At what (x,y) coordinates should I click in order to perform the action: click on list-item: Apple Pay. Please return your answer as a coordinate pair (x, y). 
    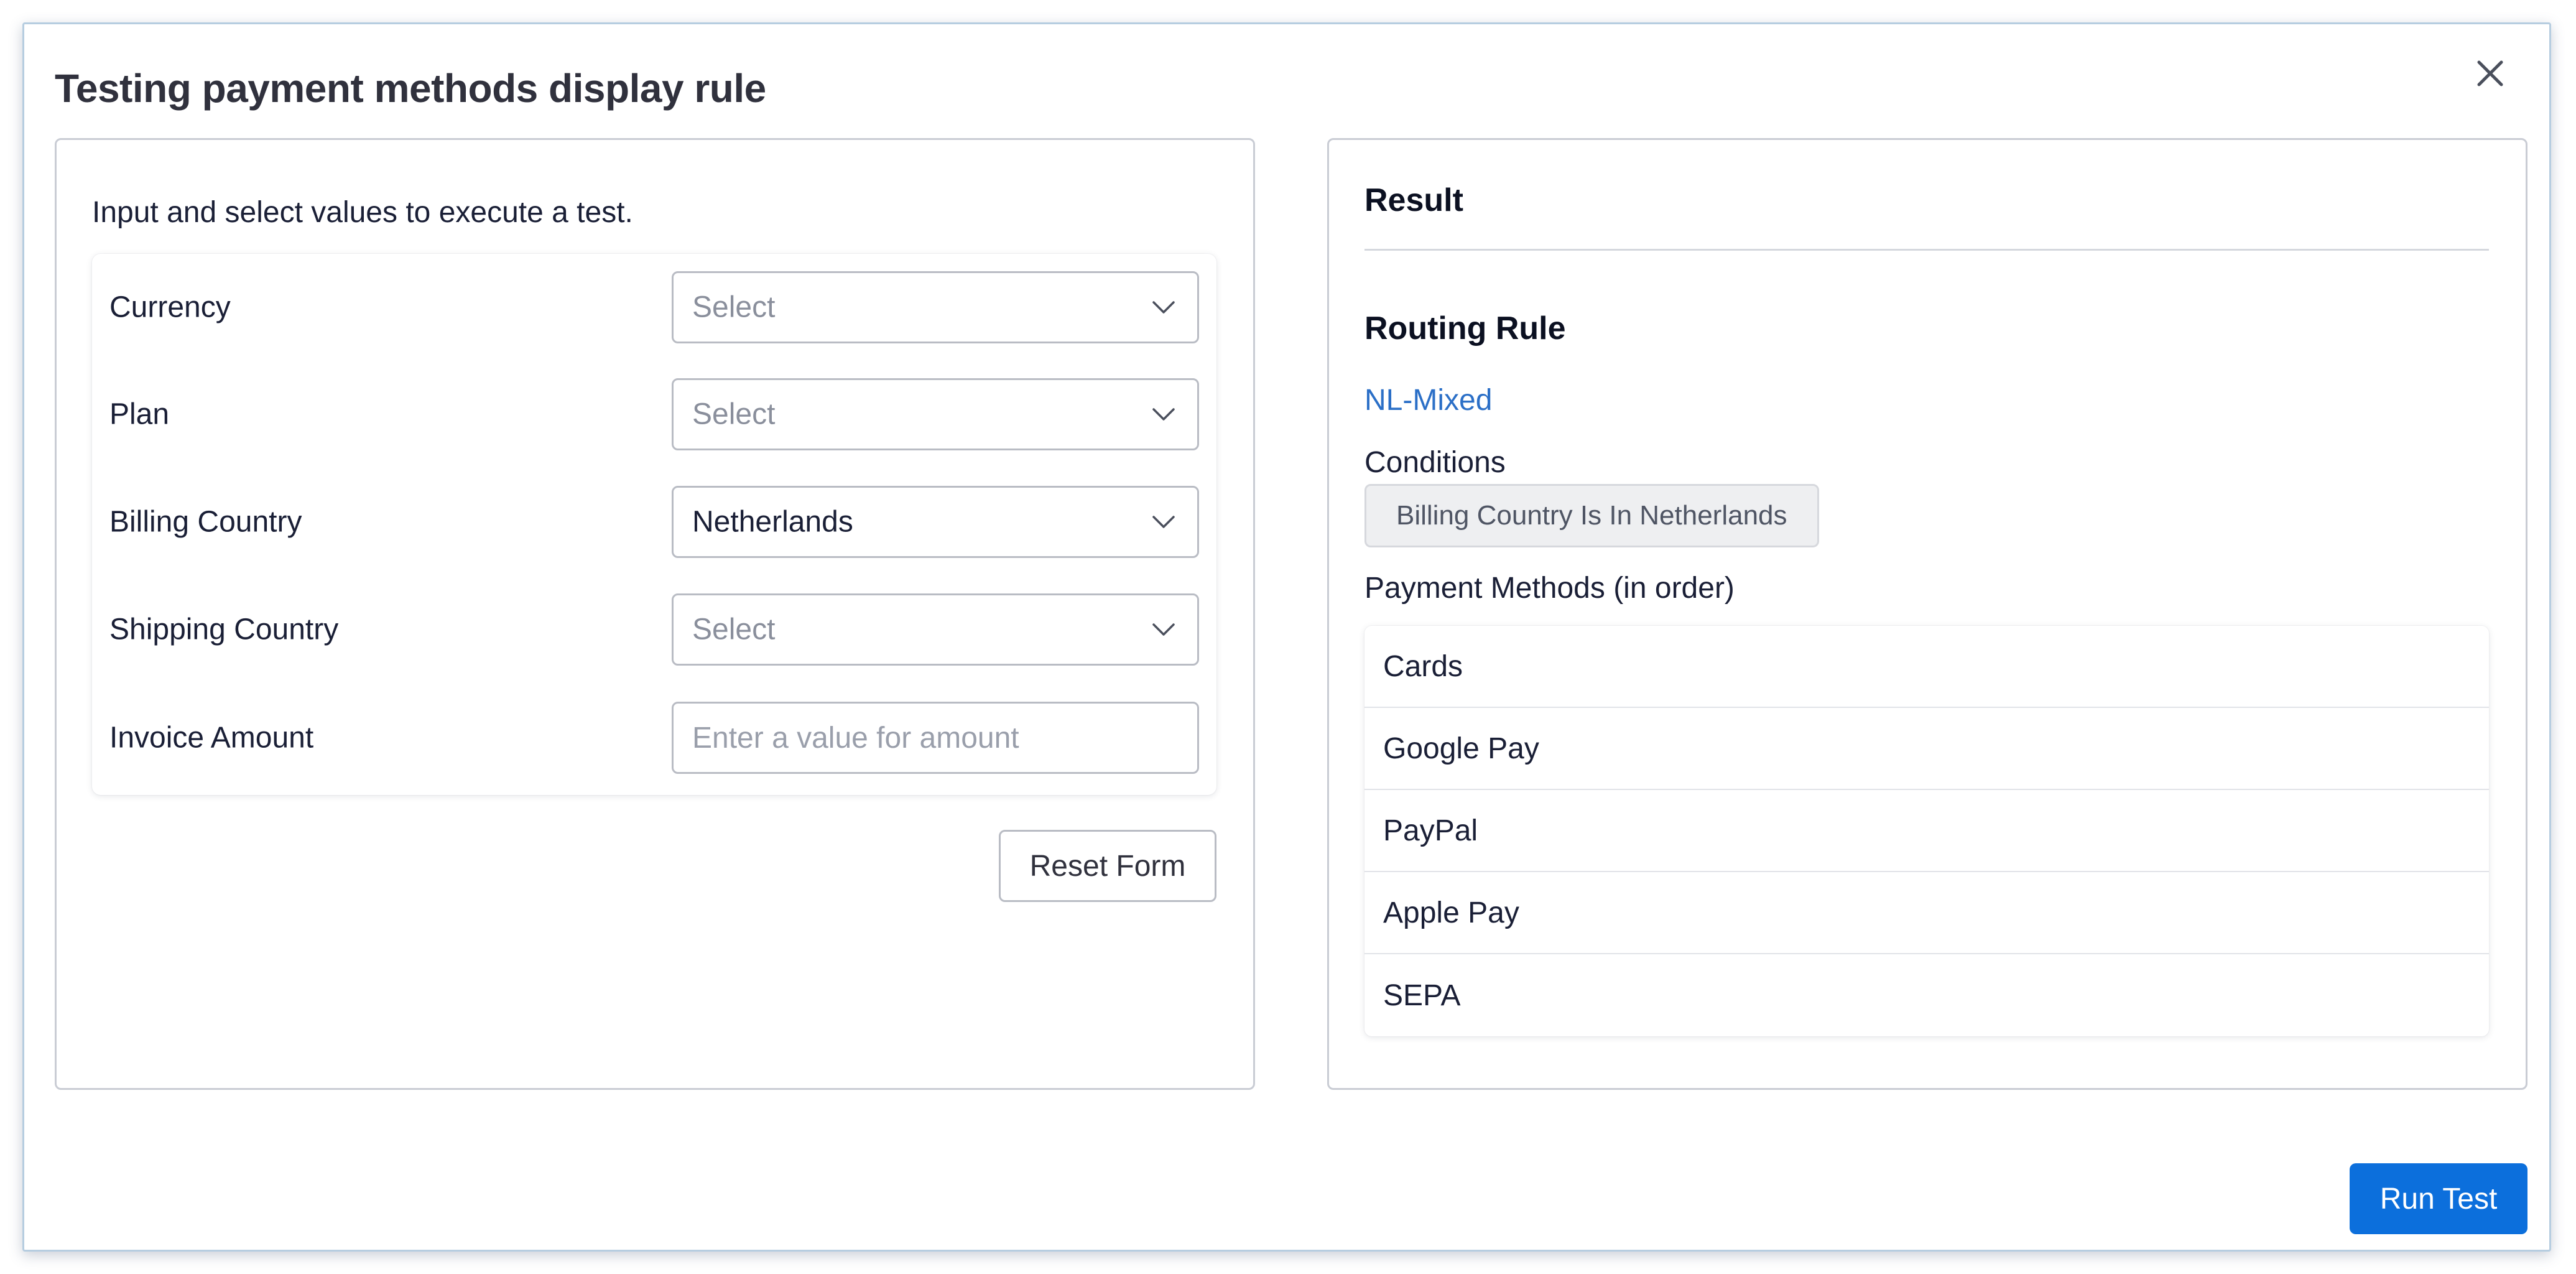
    Looking at the image, I should click on (1927, 913).